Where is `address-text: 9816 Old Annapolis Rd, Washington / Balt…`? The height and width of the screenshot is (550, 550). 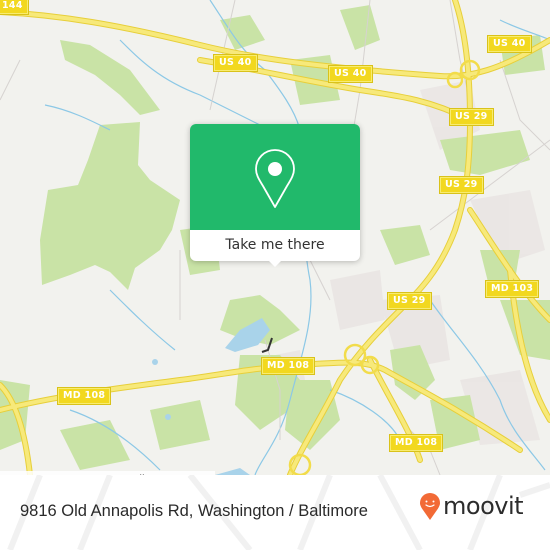 address-text: 9816 Old Annapolis Rd, Washington / Balt… is located at coordinates (194, 511).